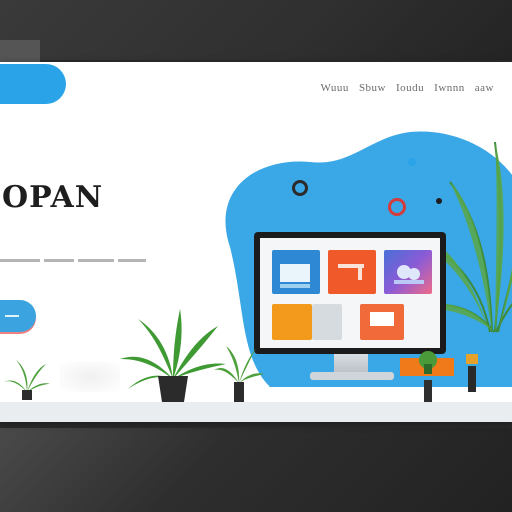 This screenshot has width=512, height=512. Describe the element at coordinates (327, 322) in the screenshot. I see `grey-tile` at that location.